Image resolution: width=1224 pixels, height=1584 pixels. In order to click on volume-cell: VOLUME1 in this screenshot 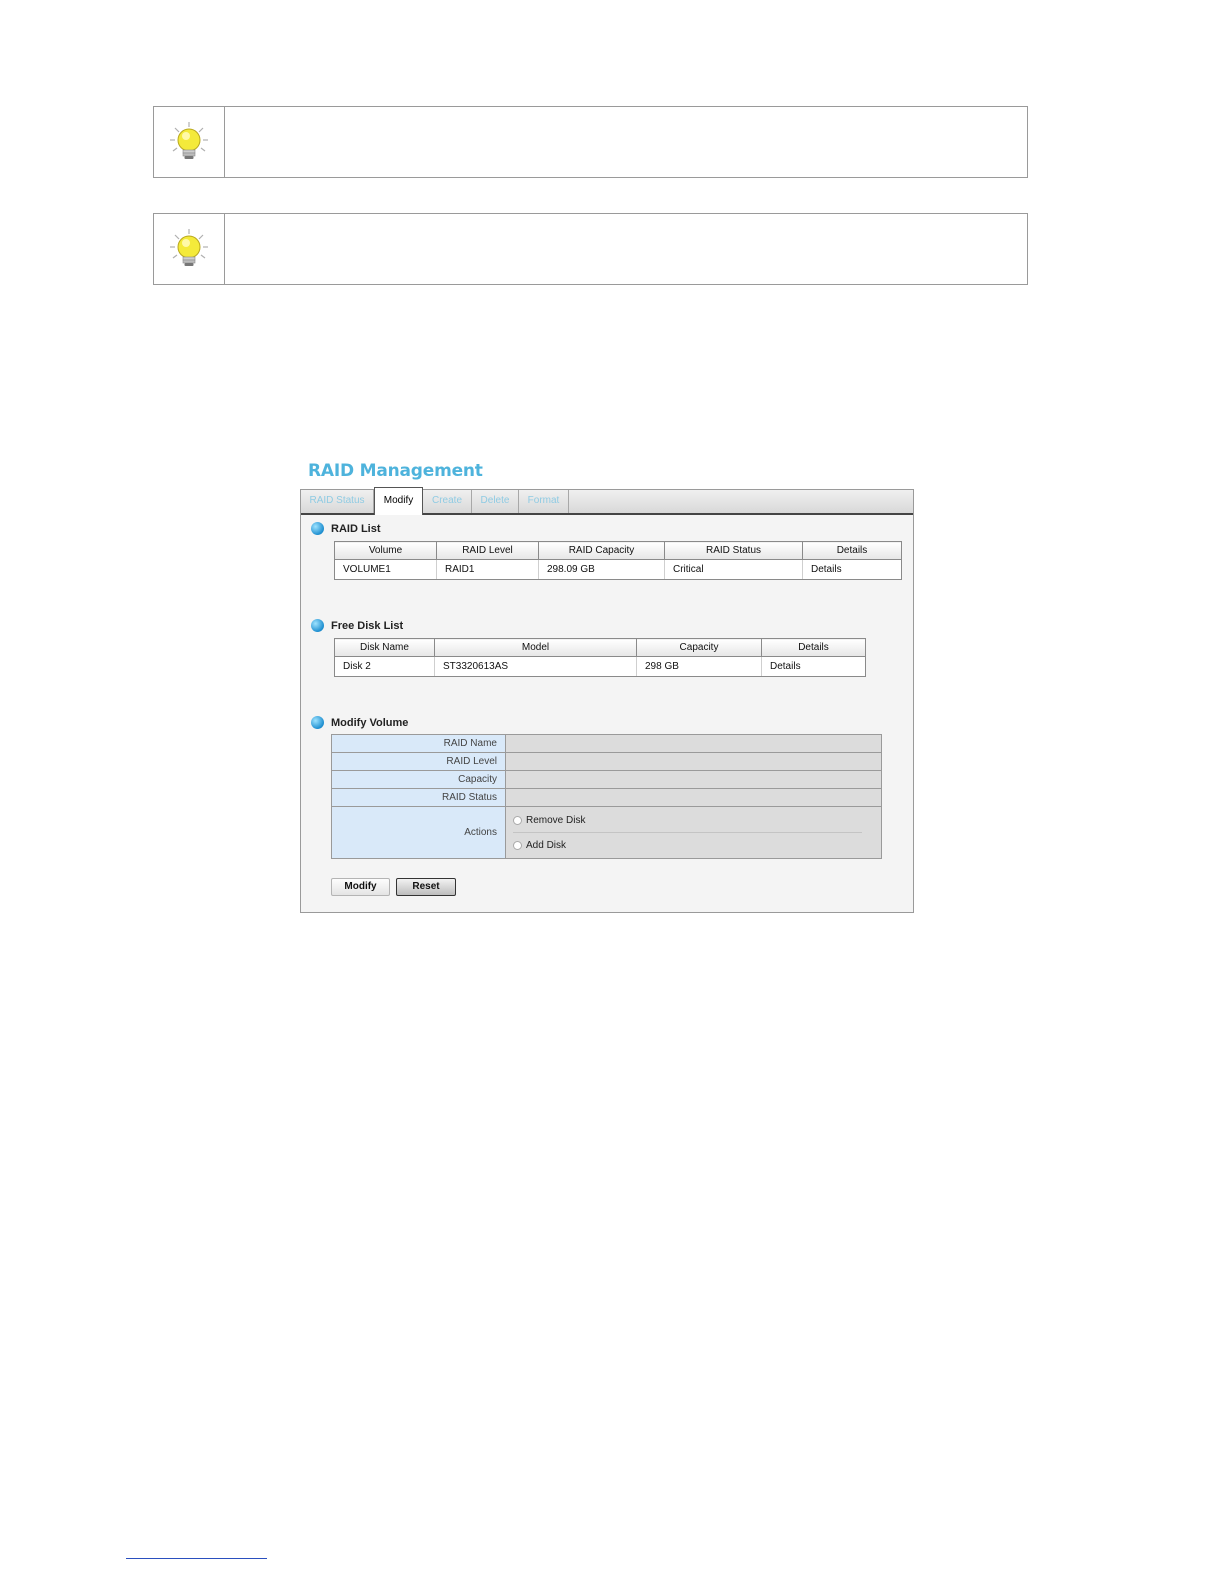, I will do `click(385, 569)`.